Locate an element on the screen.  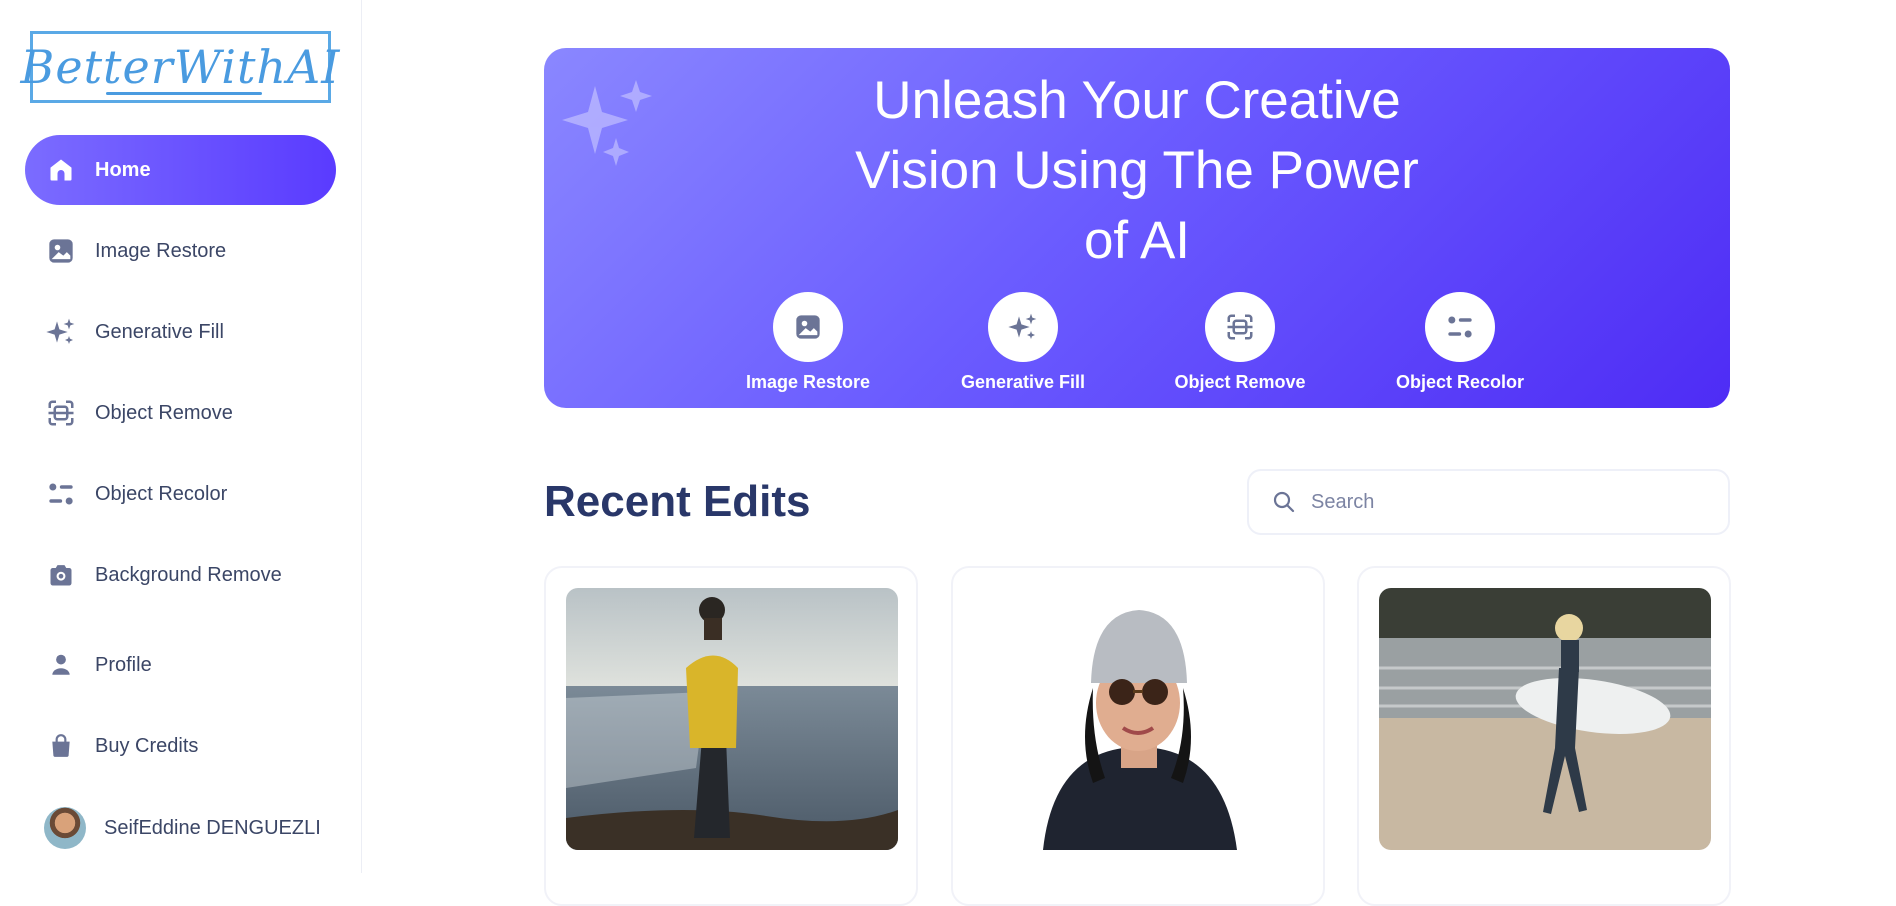
tool-image-restore: Image Restore is located at coordinates (808, 342).